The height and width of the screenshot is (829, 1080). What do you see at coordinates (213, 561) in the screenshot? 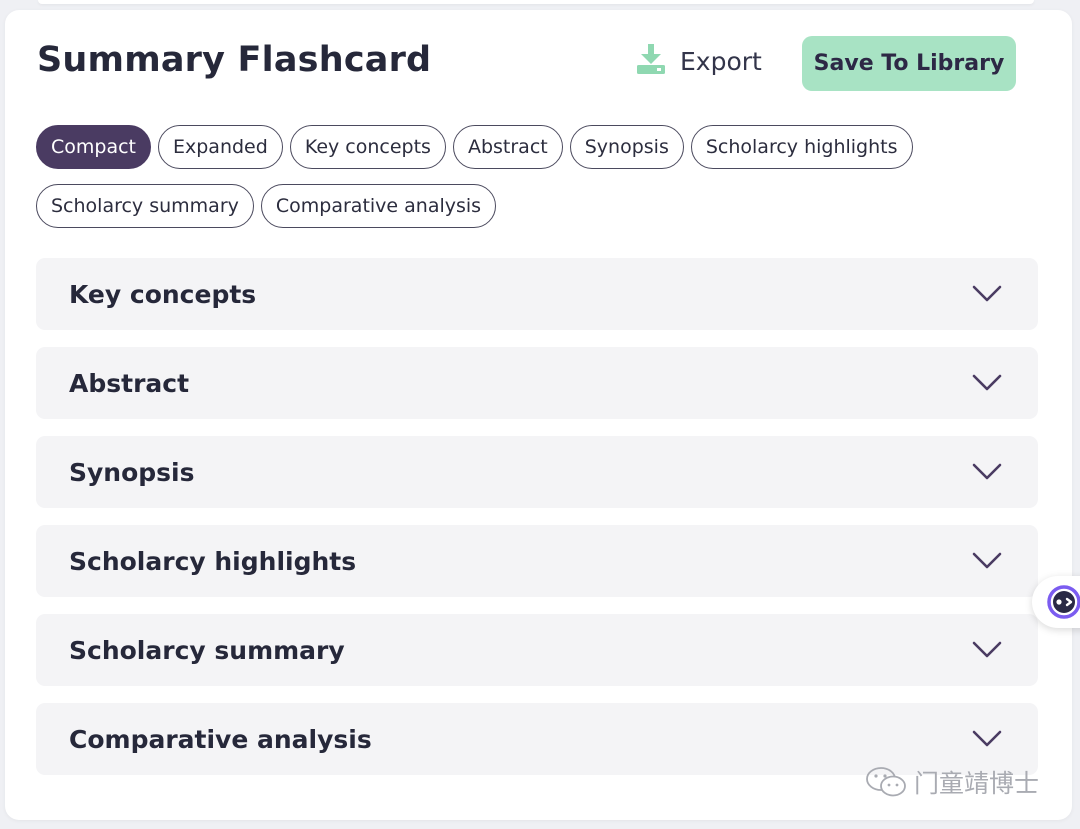
I see `section-label: Scholarcy highlights` at bounding box center [213, 561].